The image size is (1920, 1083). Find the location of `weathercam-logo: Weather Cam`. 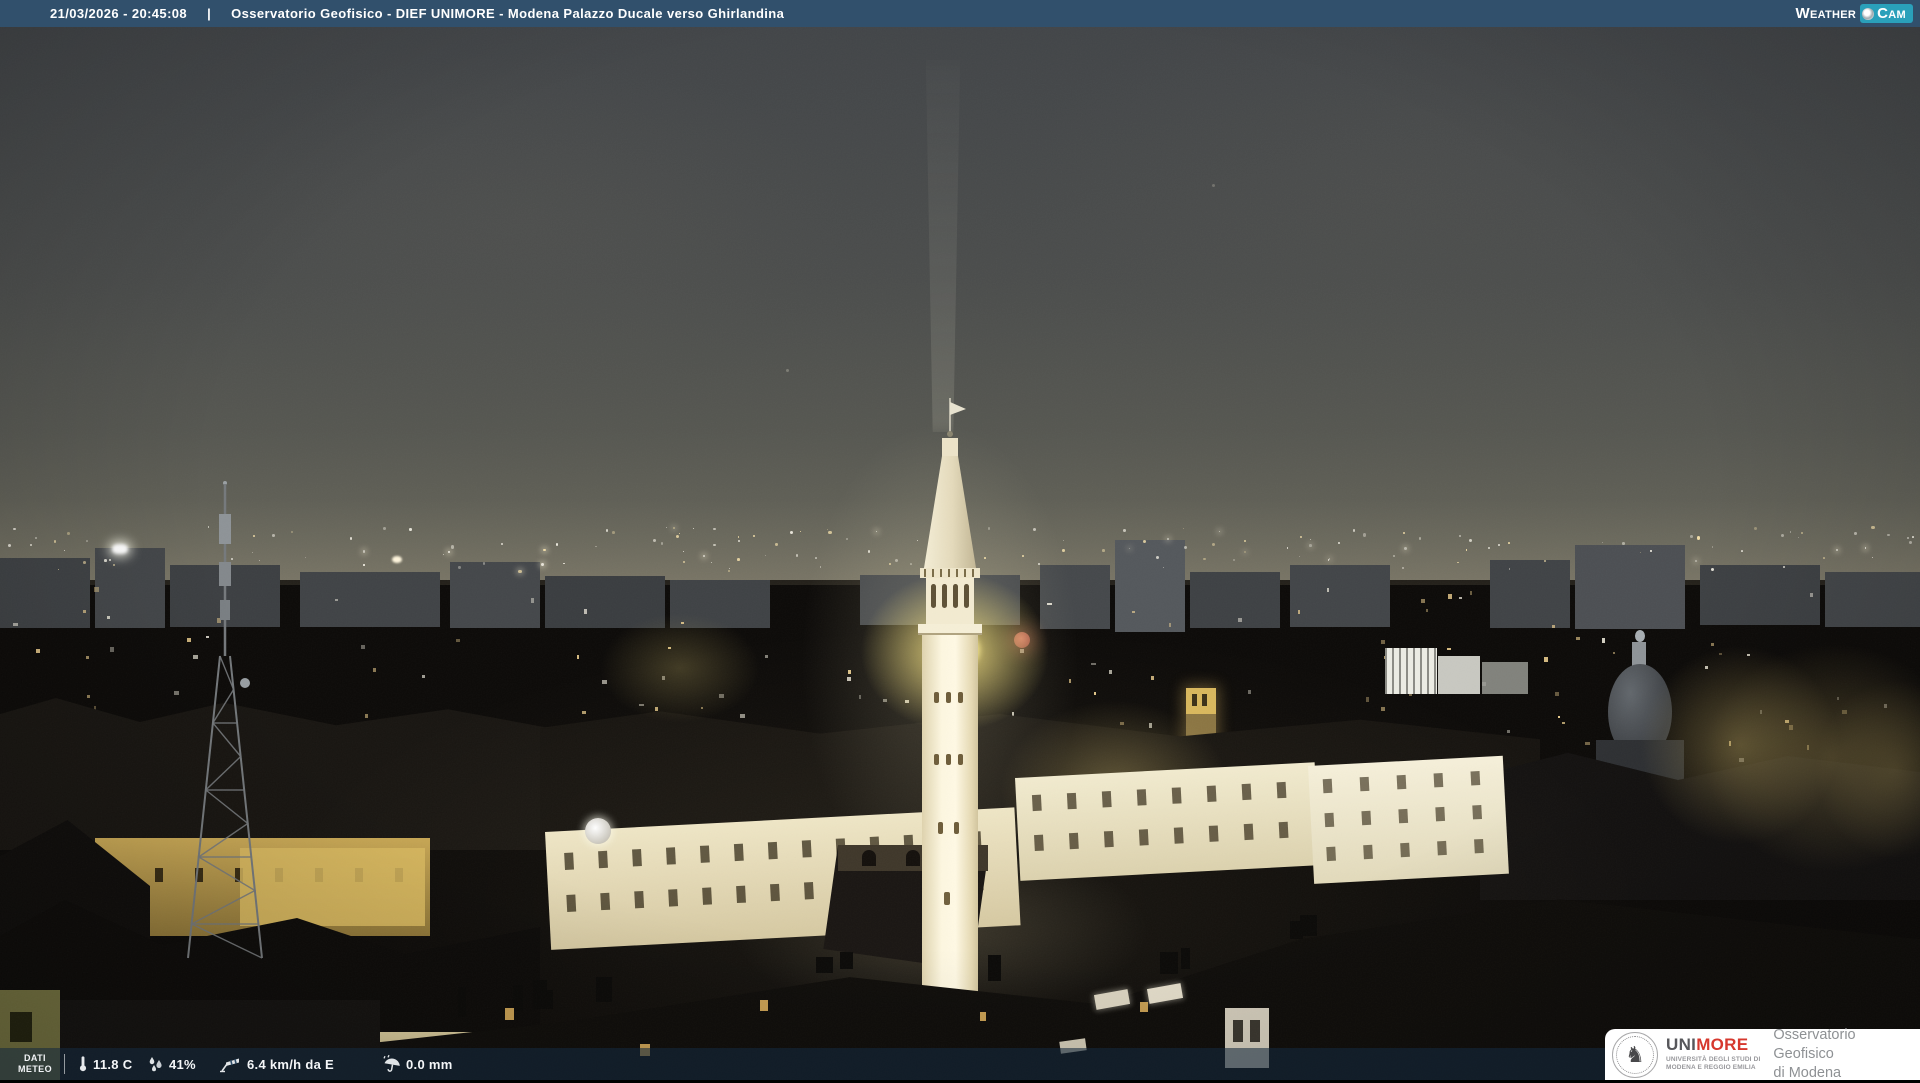

weathercam-logo: Weather Cam is located at coordinates (1854, 13).